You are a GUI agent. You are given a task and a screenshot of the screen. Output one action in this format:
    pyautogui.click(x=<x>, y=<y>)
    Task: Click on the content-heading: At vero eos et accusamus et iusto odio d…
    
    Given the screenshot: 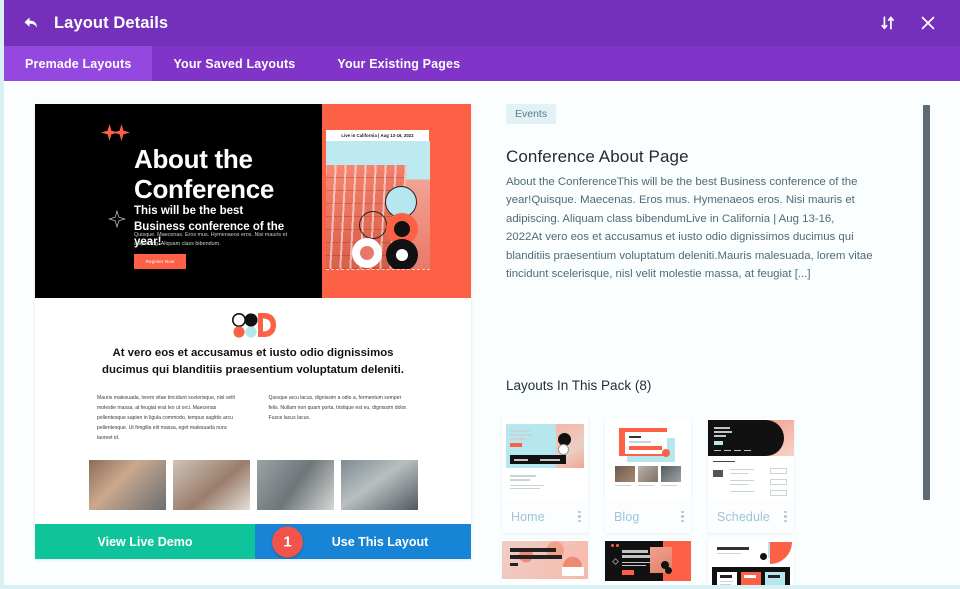 What is the action you would take?
    pyautogui.click(x=253, y=361)
    